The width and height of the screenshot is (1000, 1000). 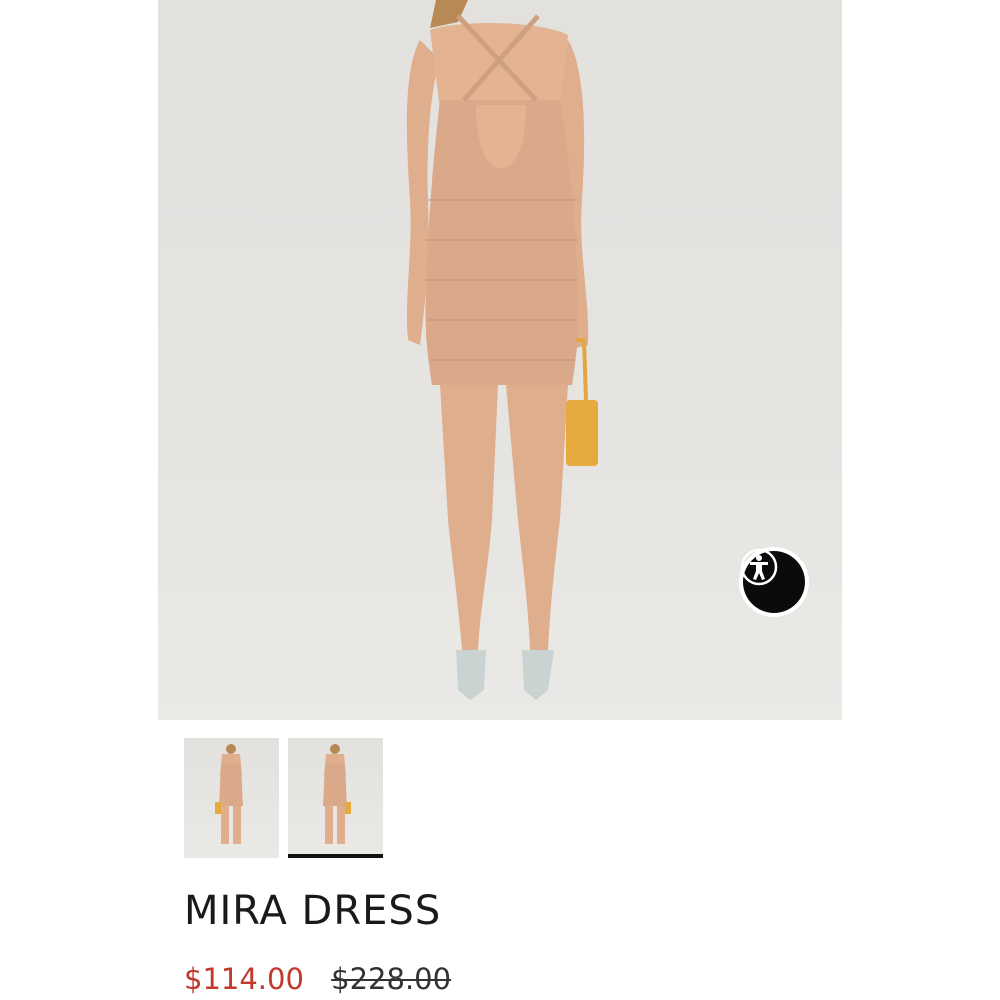 I want to click on price-block: $114.00 $228.00, so click(x=317, y=979).